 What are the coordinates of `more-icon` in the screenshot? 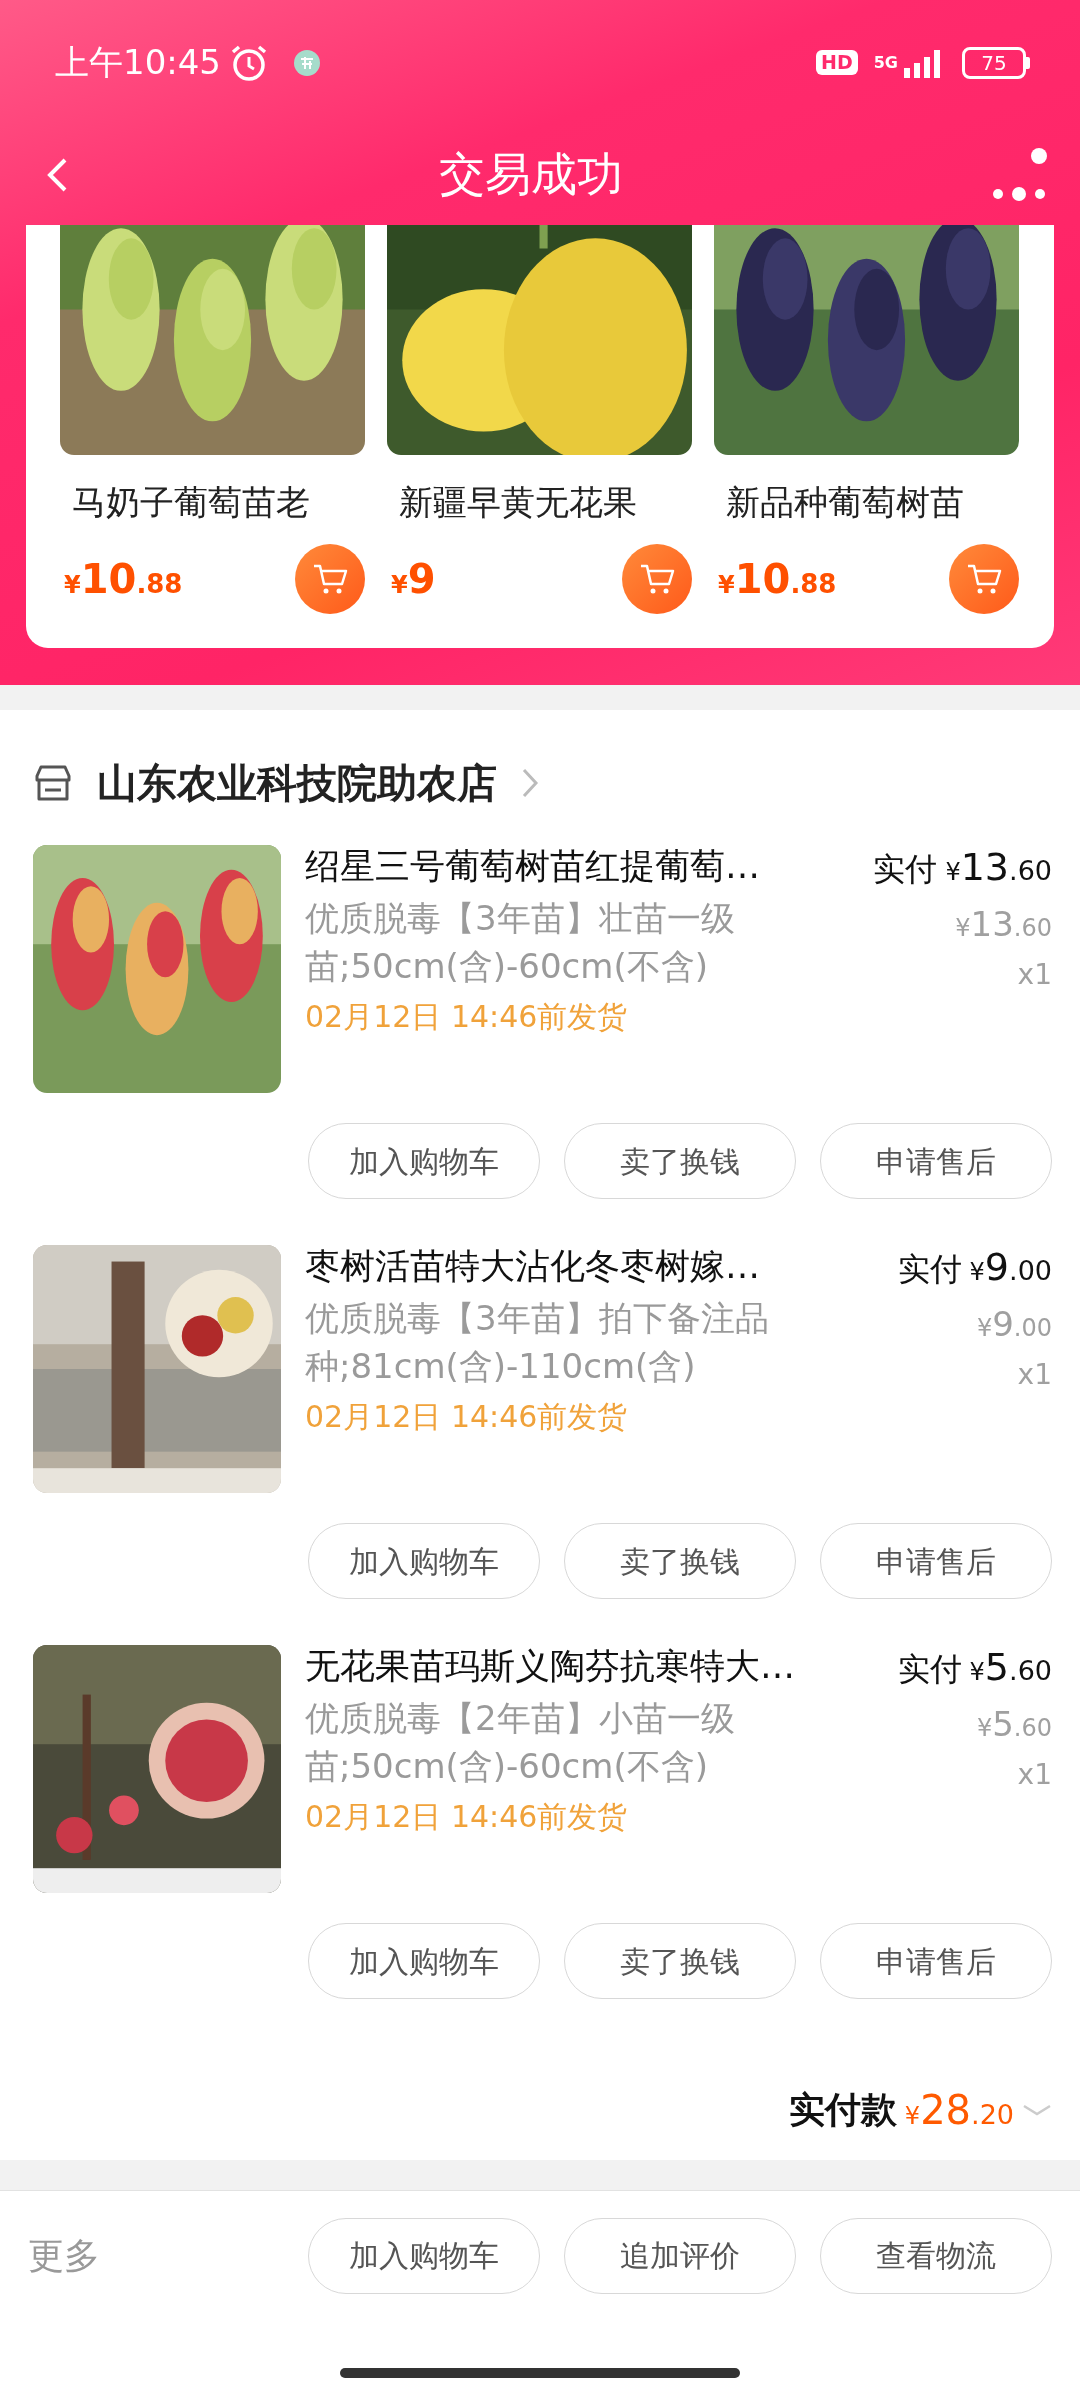 It's located at (1021, 175).